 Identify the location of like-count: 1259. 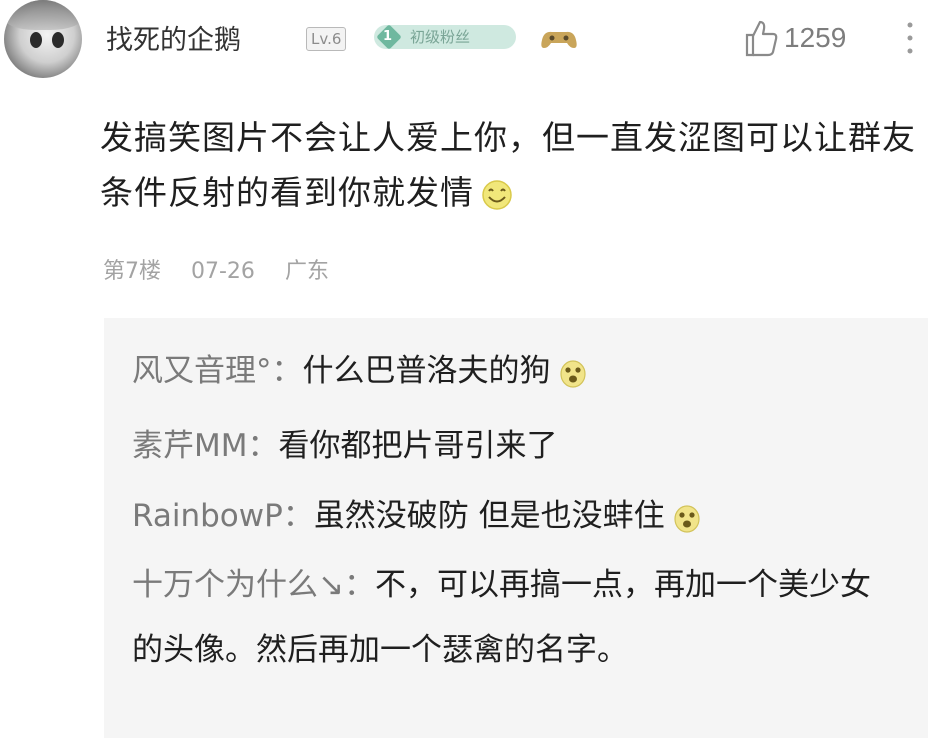
(815, 37).